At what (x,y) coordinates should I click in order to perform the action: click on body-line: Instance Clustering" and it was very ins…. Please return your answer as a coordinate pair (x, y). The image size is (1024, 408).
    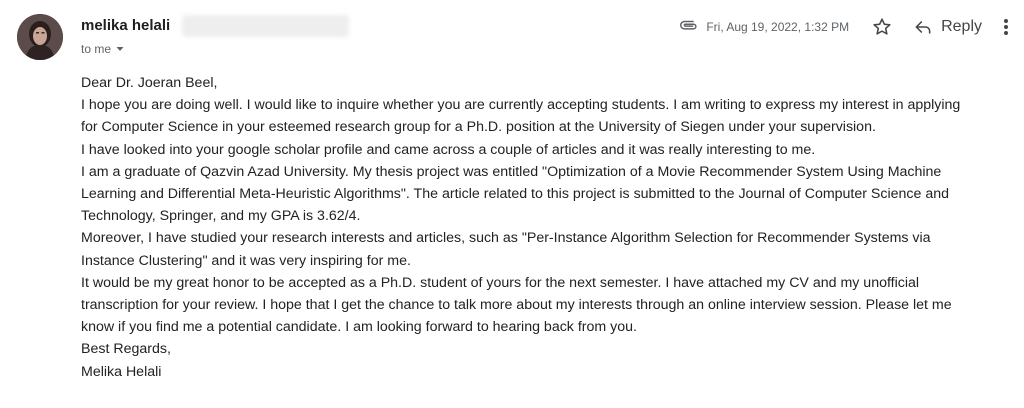
    Looking at the image, I should click on (246, 260).